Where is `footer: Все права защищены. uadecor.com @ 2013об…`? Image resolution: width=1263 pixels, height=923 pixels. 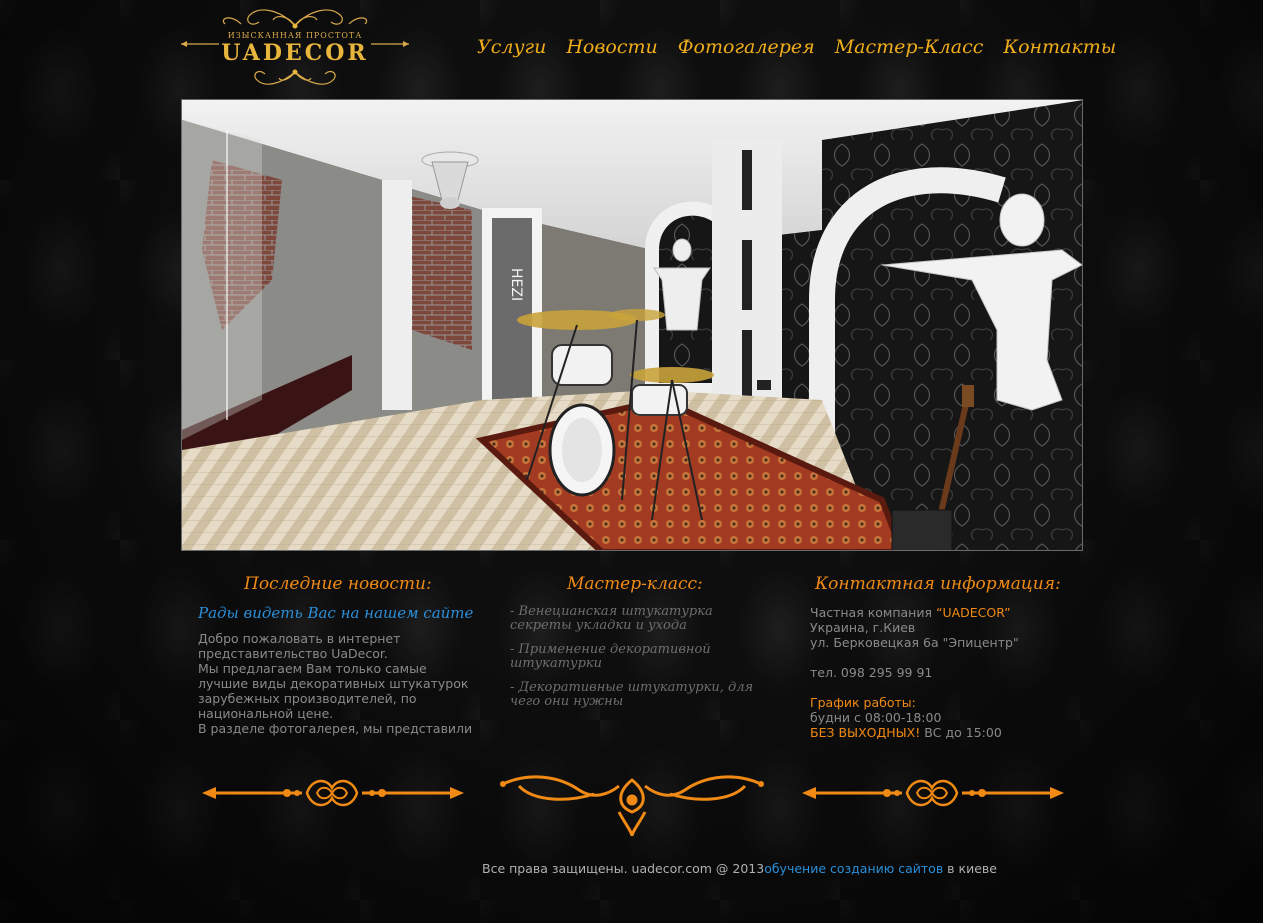 footer: Все права защищены. uadecor.com @ 2013об… is located at coordinates (739, 868).